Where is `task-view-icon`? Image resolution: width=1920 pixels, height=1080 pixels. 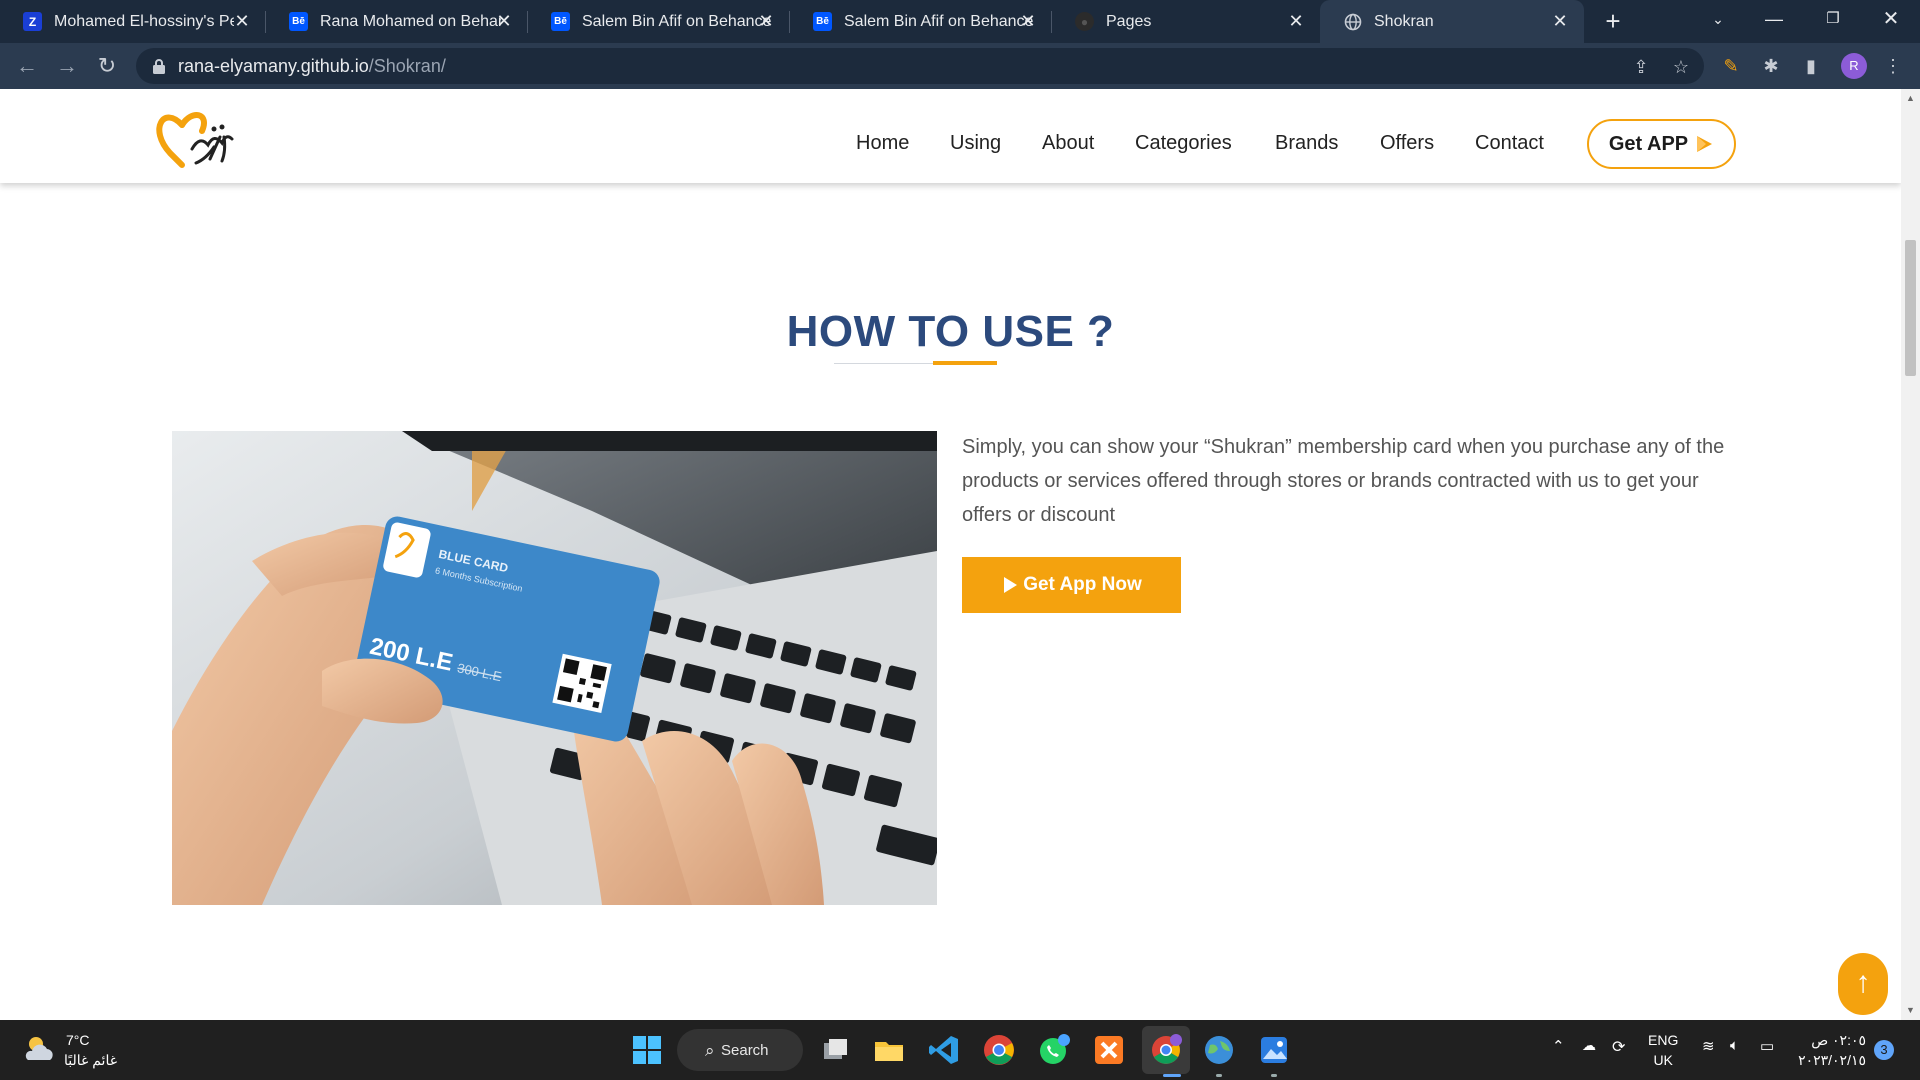
task-view-icon is located at coordinates (835, 1050).